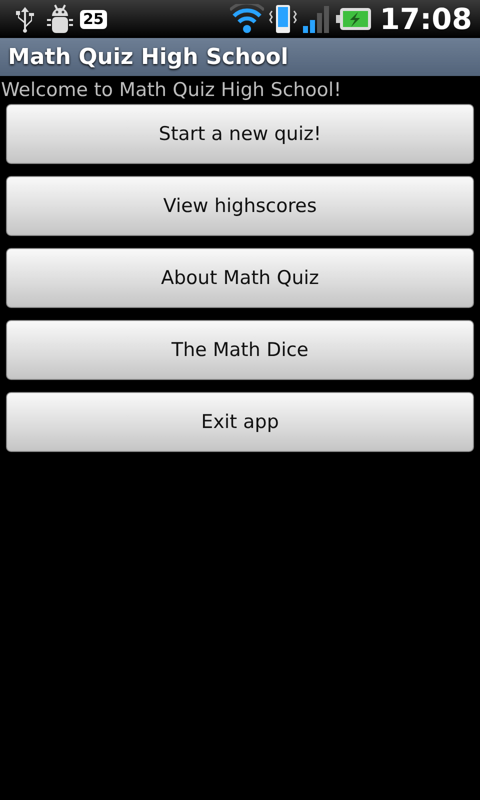  I want to click on phone-vibrate-icon, so click(283, 19).